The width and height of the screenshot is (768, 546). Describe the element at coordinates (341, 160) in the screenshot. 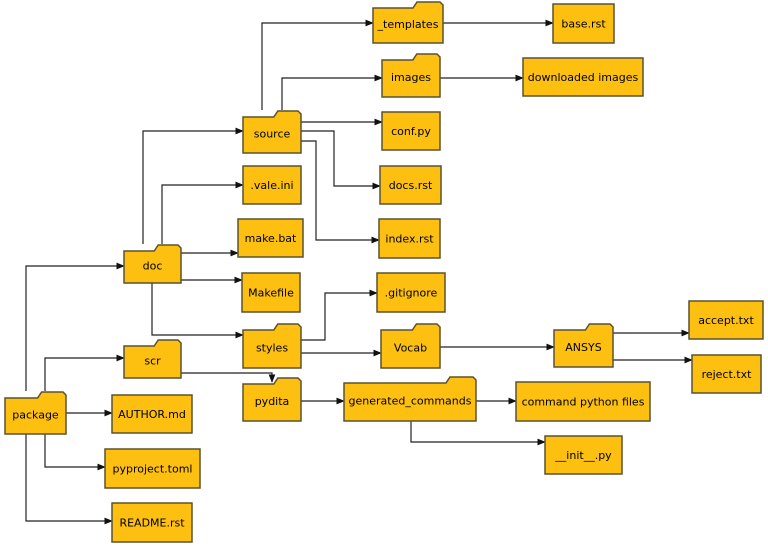

I see `edge-source-to-docsrst` at that location.